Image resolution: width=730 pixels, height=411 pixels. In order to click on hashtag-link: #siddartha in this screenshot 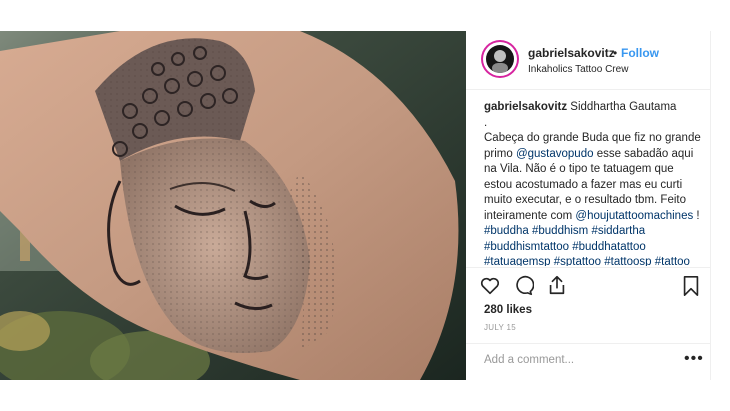, I will do `click(618, 231)`.